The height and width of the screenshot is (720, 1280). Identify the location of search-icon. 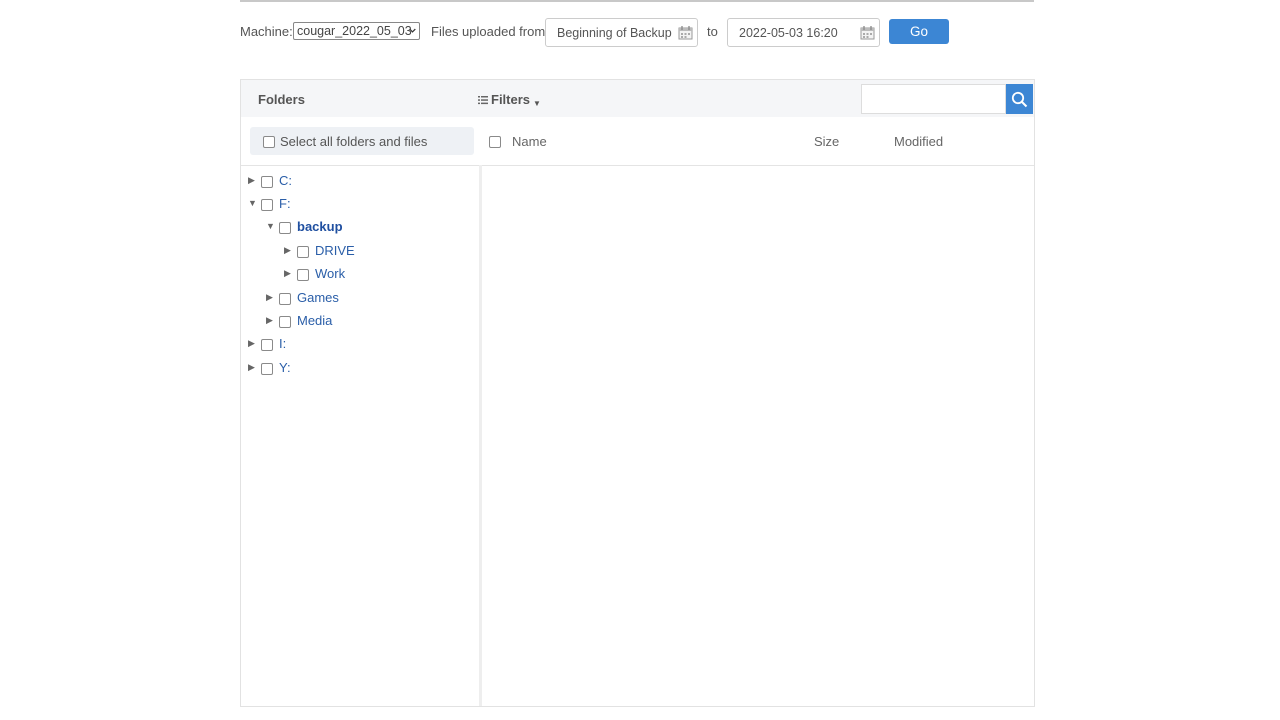
(1019, 99).